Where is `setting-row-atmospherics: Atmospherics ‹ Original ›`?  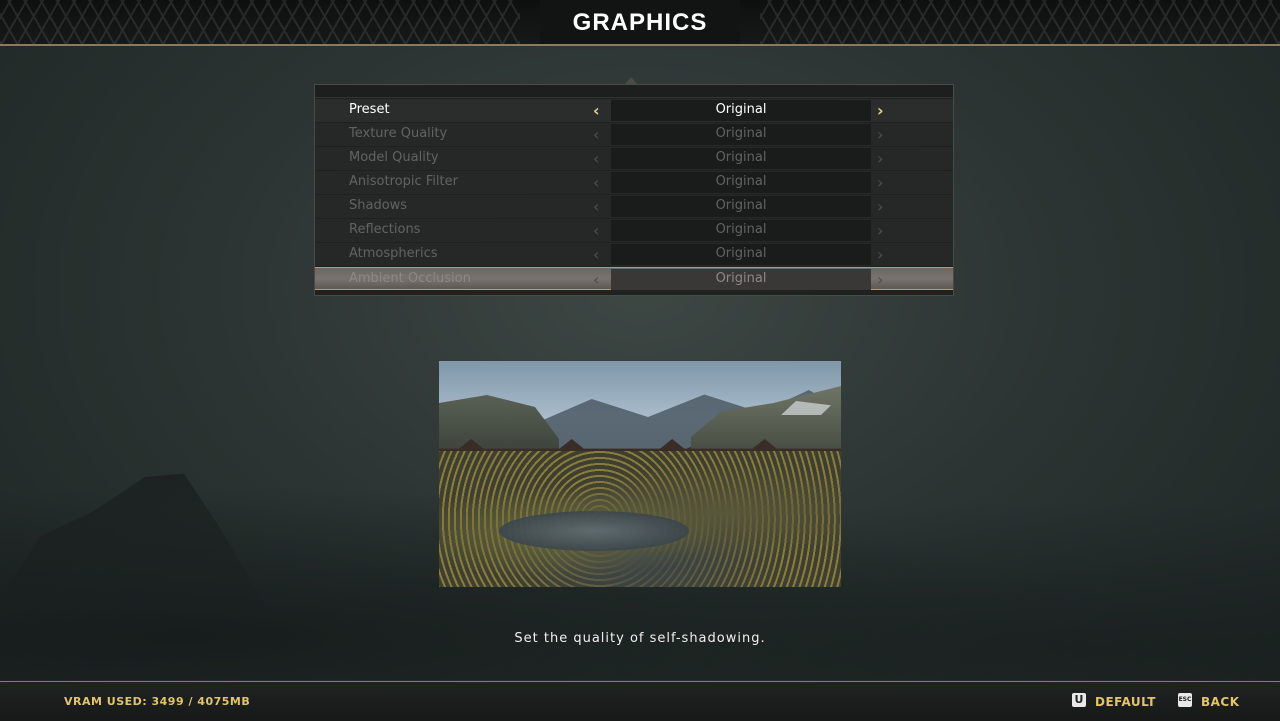
setting-row-atmospherics: Atmospherics ‹ Original › is located at coordinates (634, 254).